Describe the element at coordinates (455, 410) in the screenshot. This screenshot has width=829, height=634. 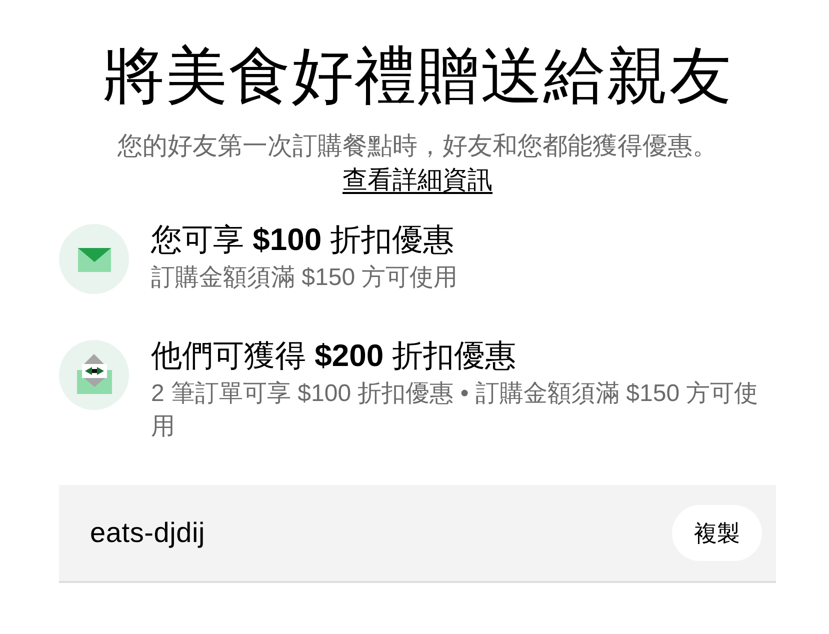
I see `offer-description: 2 筆訂單可享 $100 折扣優惠 • 訂購金額須滿 $150 方可使用` at that location.